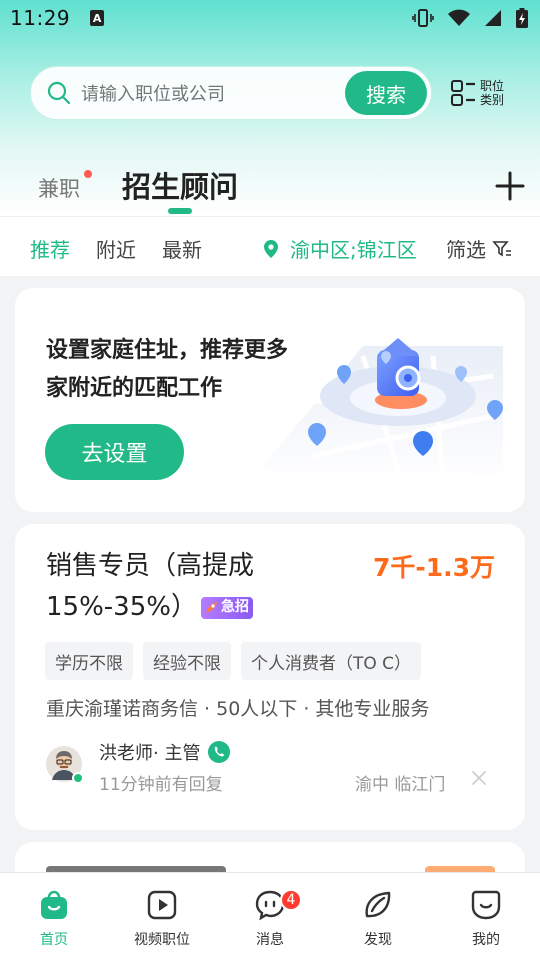  What do you see at coordinates (180, 185) in the screenshot?
I see `tab-enrollment-consultant: 招生顾问` at bounding box center [180, 185].